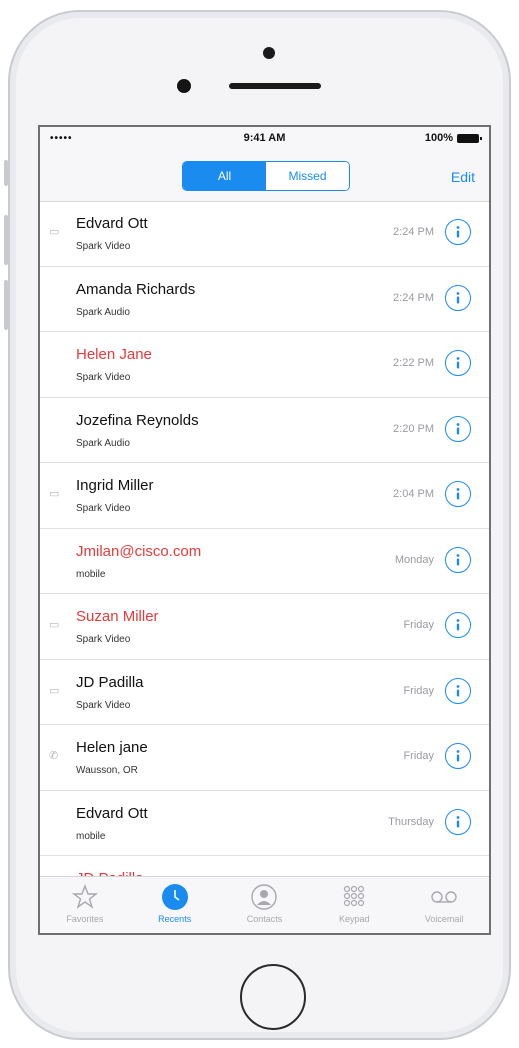  I want to click on tab-favorites: Favorites, so click(85, 905).